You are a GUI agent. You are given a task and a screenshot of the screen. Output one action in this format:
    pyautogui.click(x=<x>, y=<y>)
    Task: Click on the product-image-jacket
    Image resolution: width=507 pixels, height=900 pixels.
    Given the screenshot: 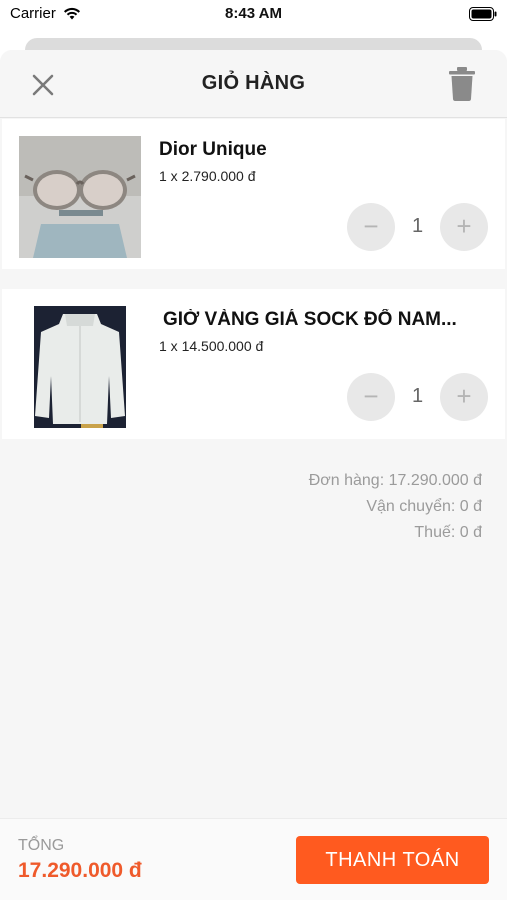 What is the action you would take?
    pyautogui.click(x=80, y=367)
    